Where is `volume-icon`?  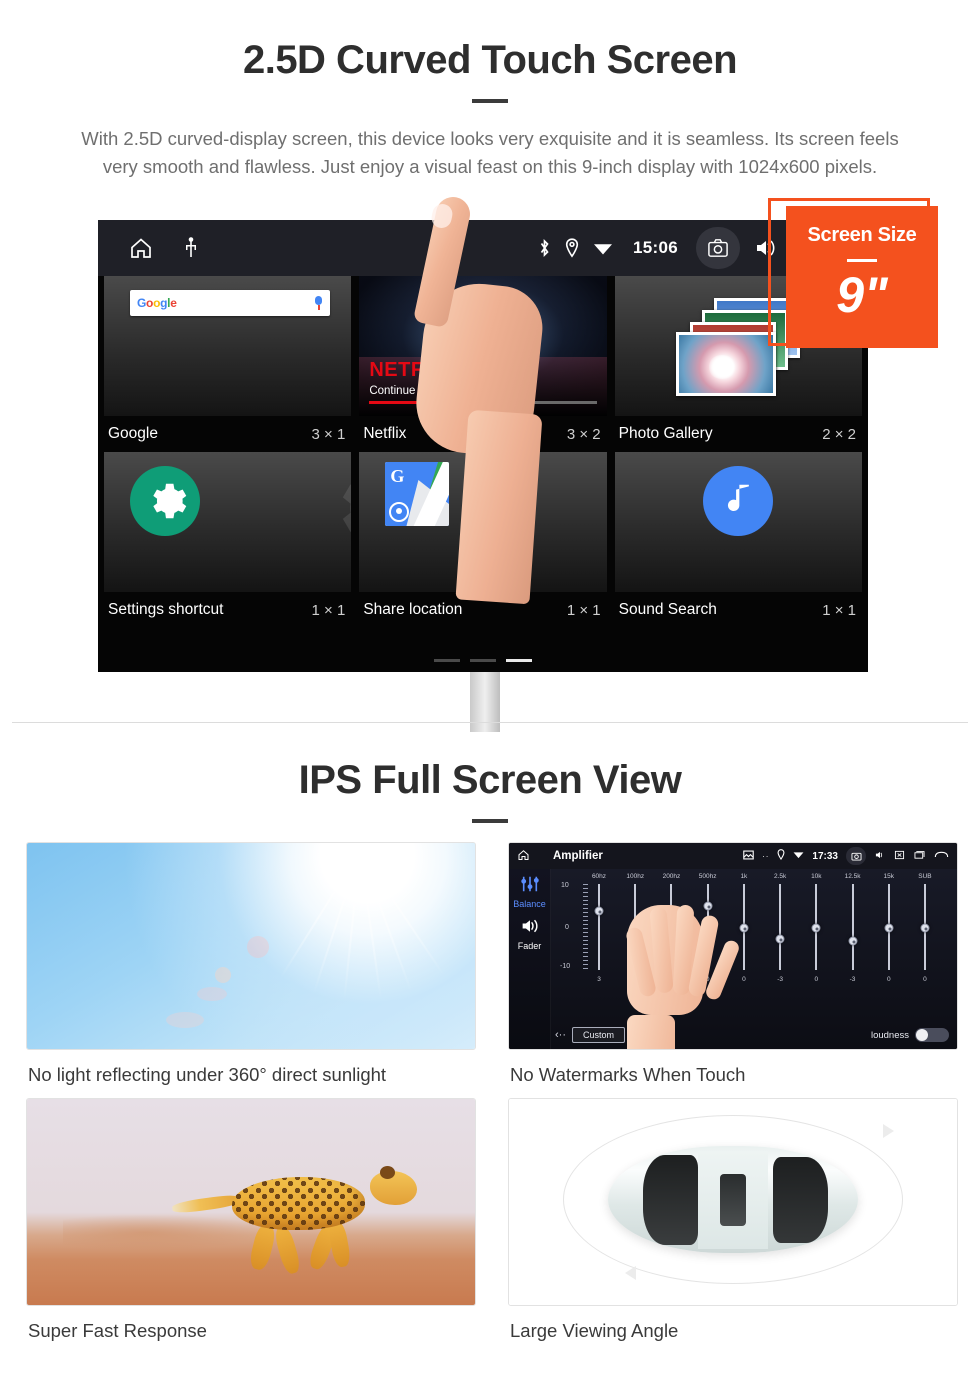
volume-icon is located at coordinates (880, 856).